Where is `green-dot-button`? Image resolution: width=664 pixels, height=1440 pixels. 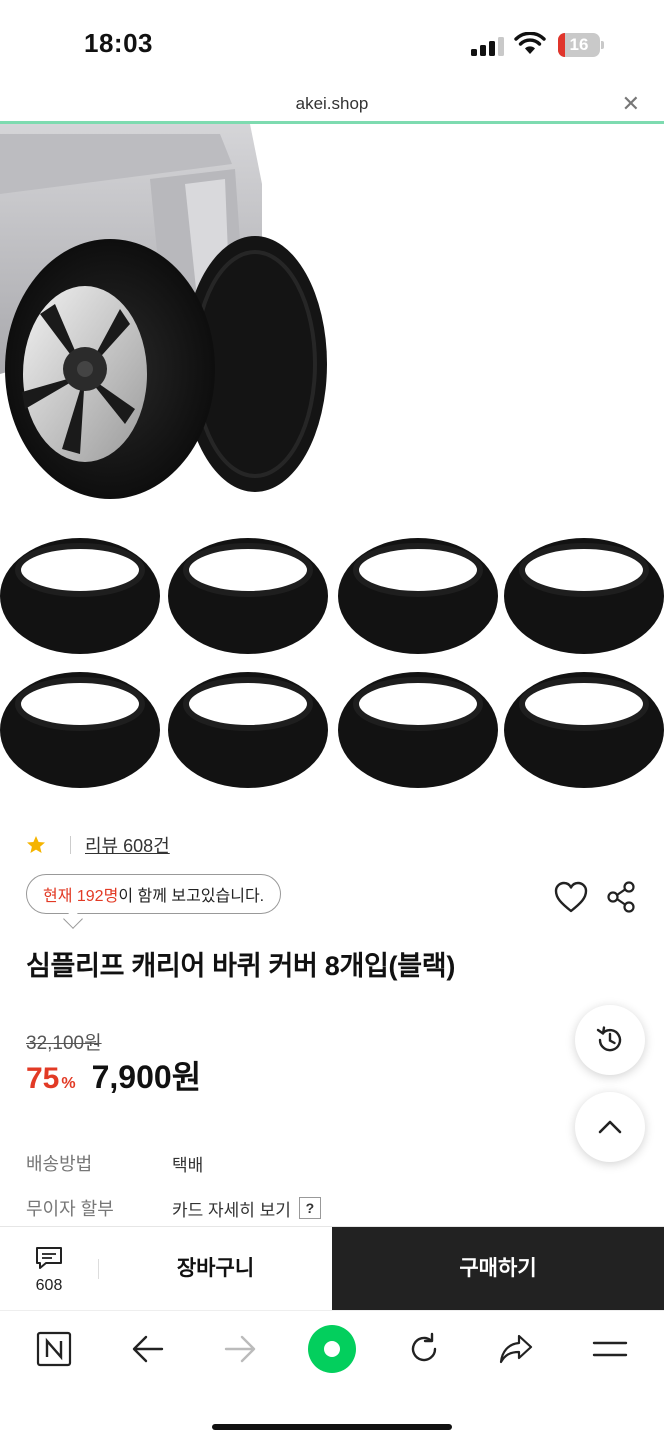
green-dot-button is located at coordinates (332, 1349).